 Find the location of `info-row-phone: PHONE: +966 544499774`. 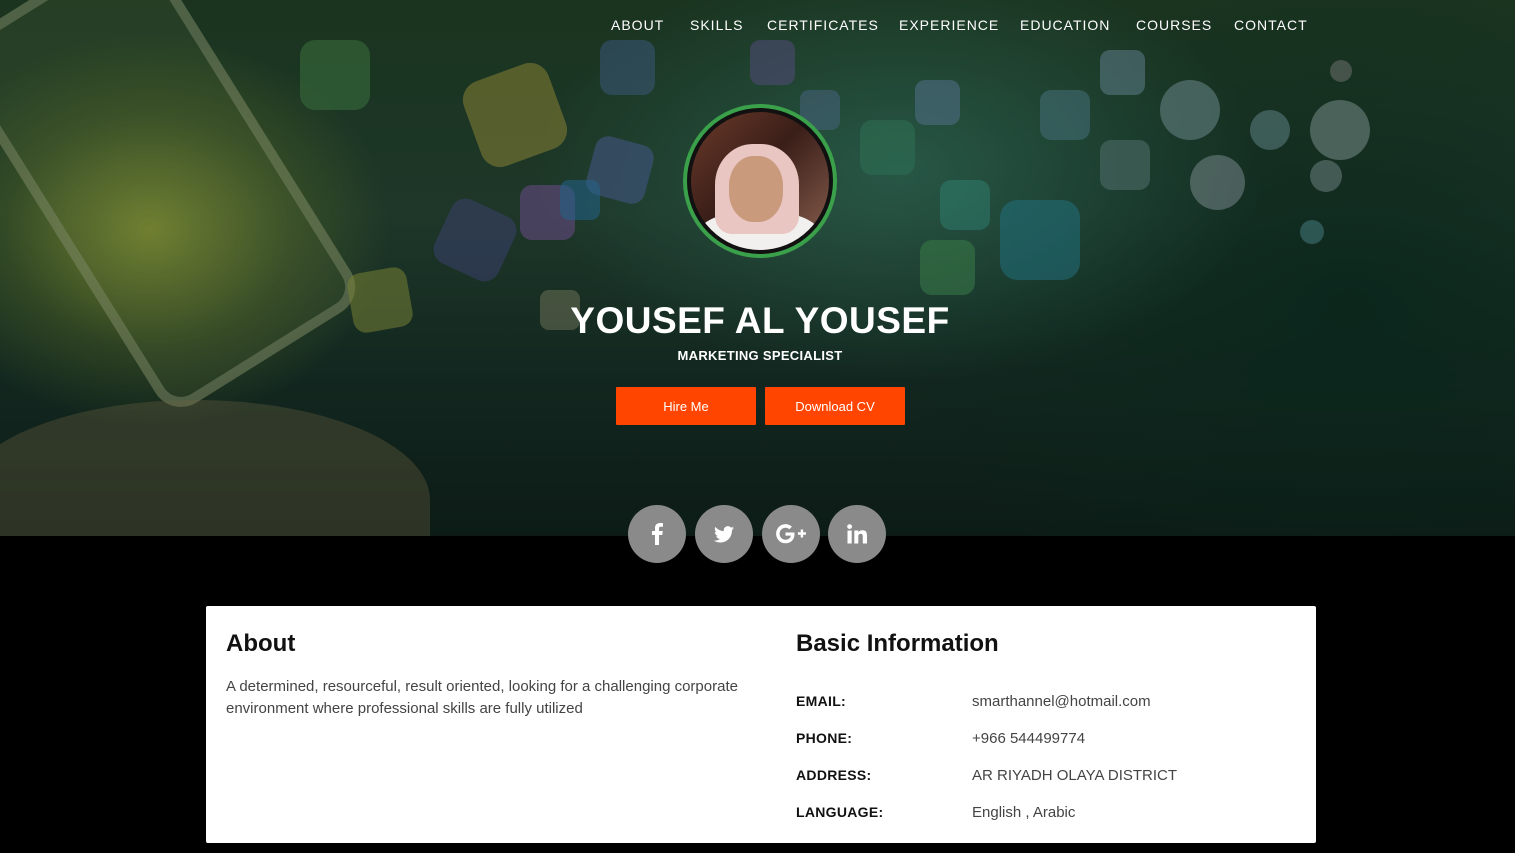

info-row-phone: PHONE: +966 544499774 is located at coordinates (1046, 740).